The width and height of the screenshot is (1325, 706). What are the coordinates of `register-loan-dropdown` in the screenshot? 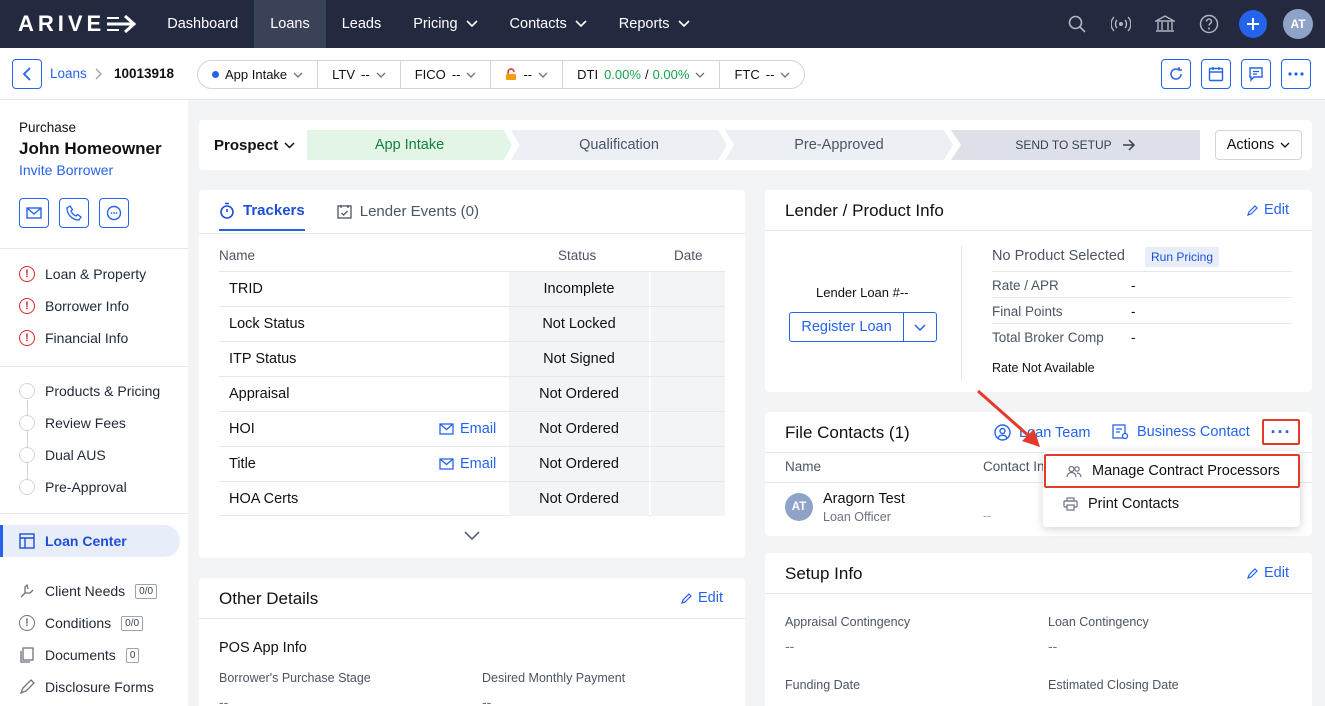 It's located at (920, 327).